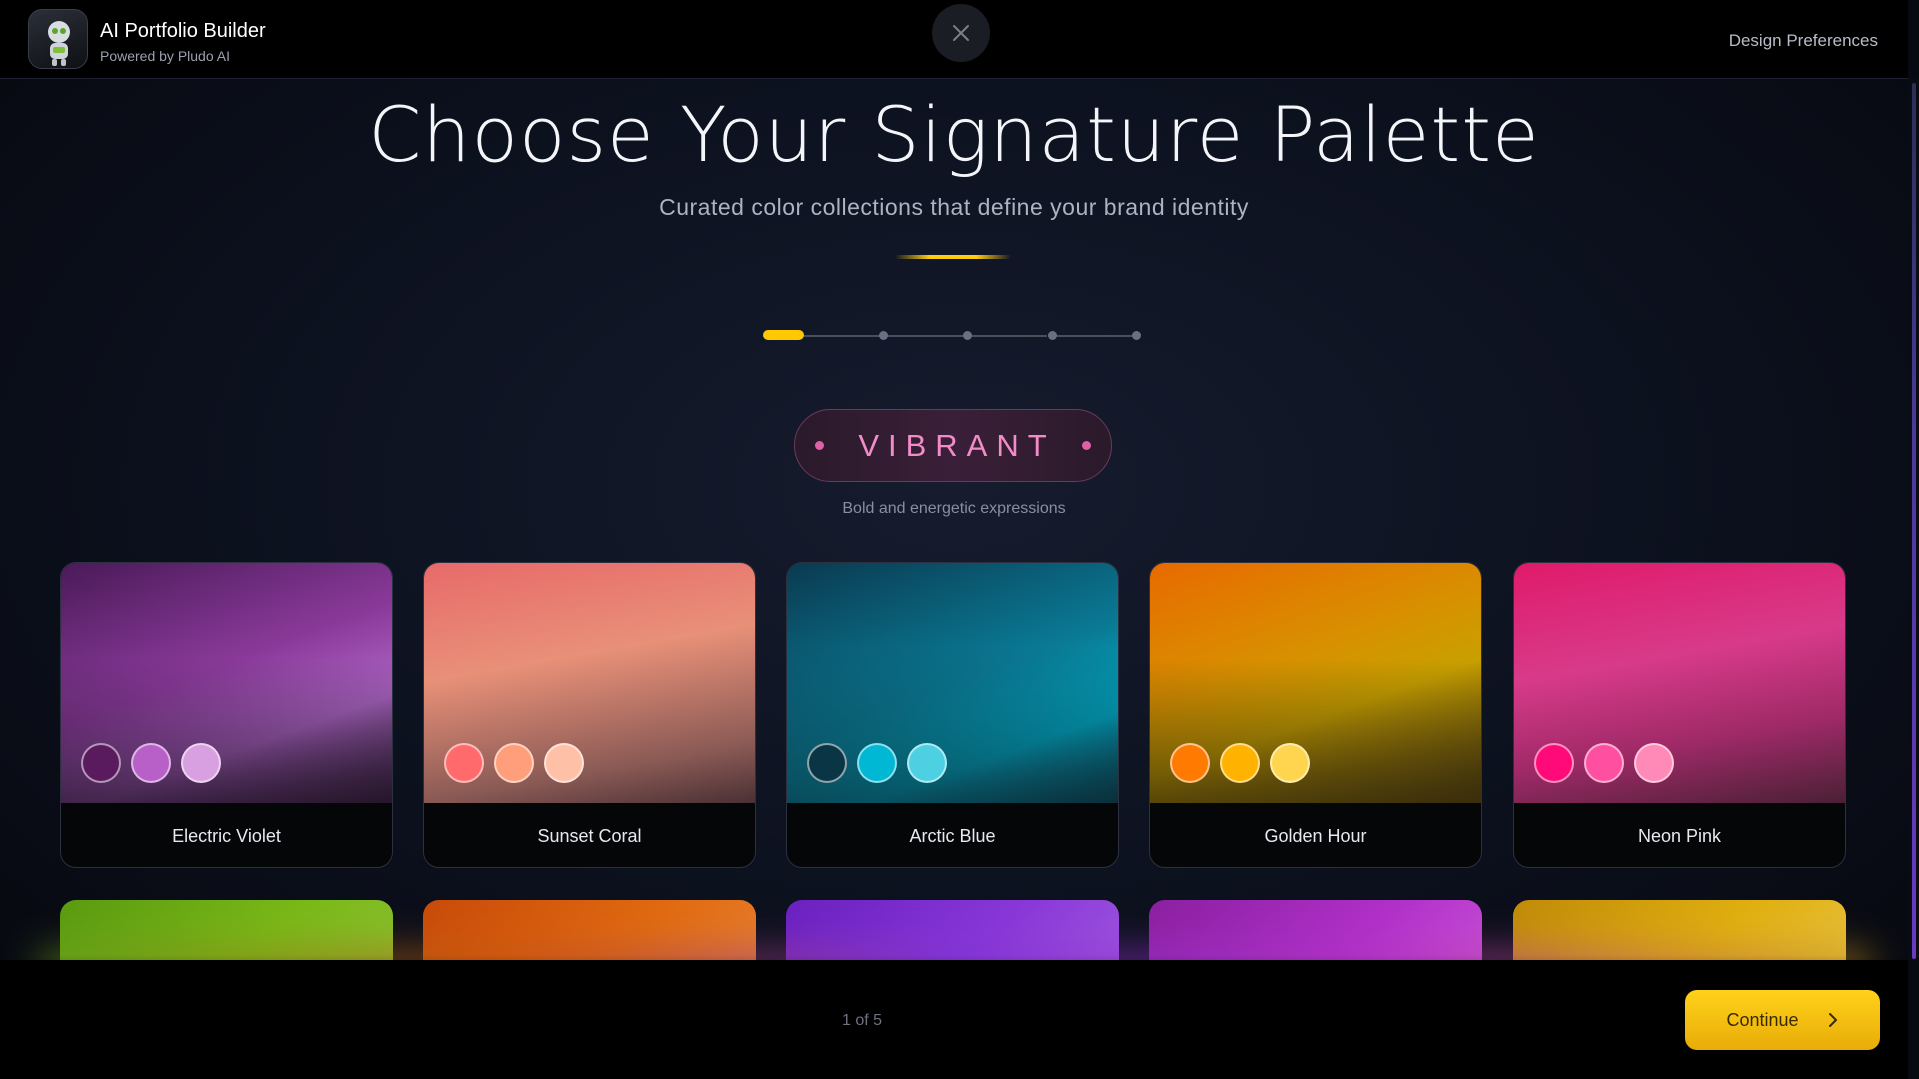 The height and width of the screenshot is (1079, 1919). What do you see at coordinates (783, 335) in the screenshot?
I see `step-1-active` at bounding box center [783, 335].